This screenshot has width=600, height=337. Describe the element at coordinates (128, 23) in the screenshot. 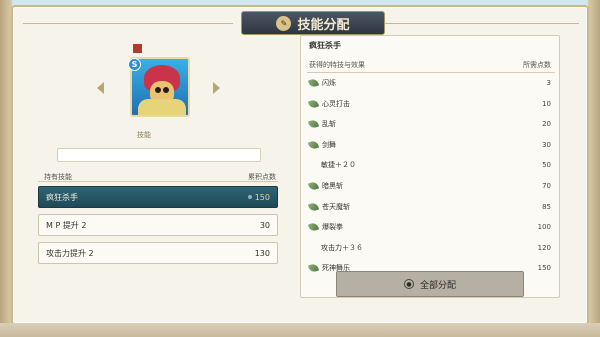

I see `header-divider-left` at that location.